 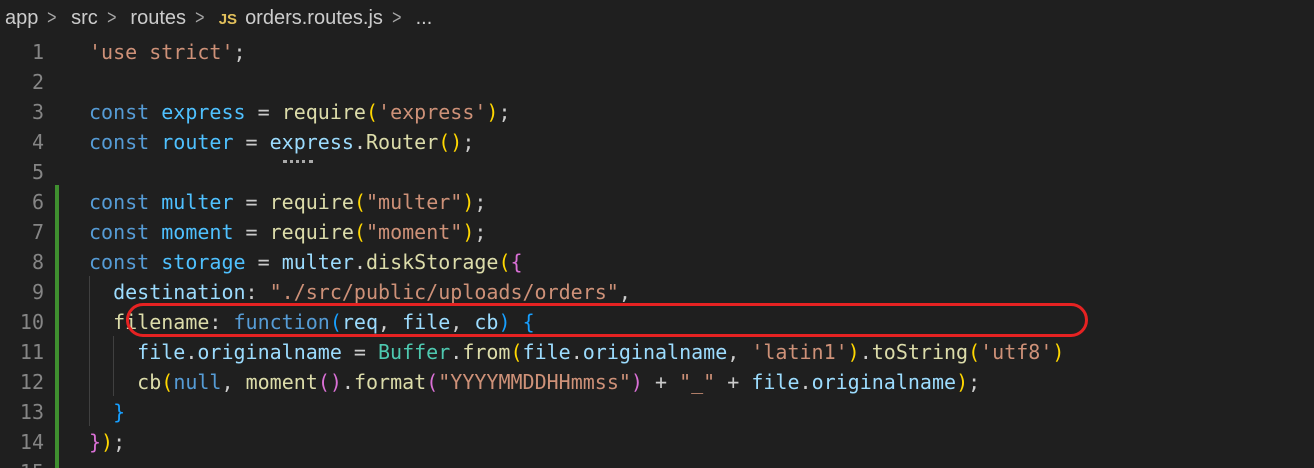 I want to click on code-token: express, so click(x=311, y=142).